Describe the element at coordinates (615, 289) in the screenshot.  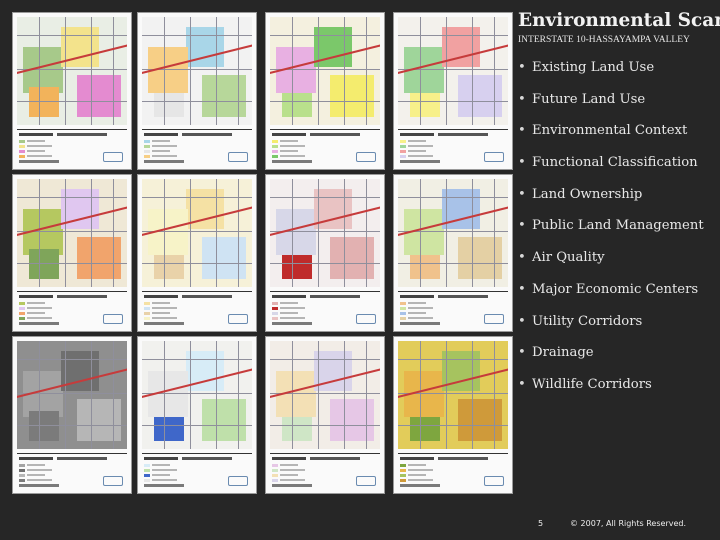
I see `topic-label: Major Economic Centers` at that location.